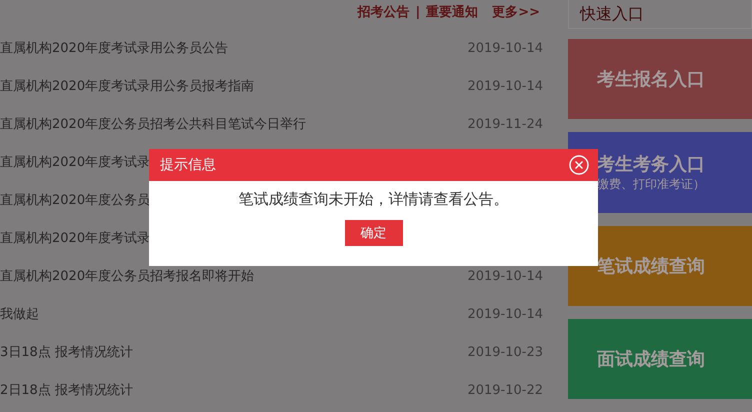 Image resolution: width=752 pixels, height=412 pixels. I want to click on dialog-title: 提示信息, so click(188, 165).